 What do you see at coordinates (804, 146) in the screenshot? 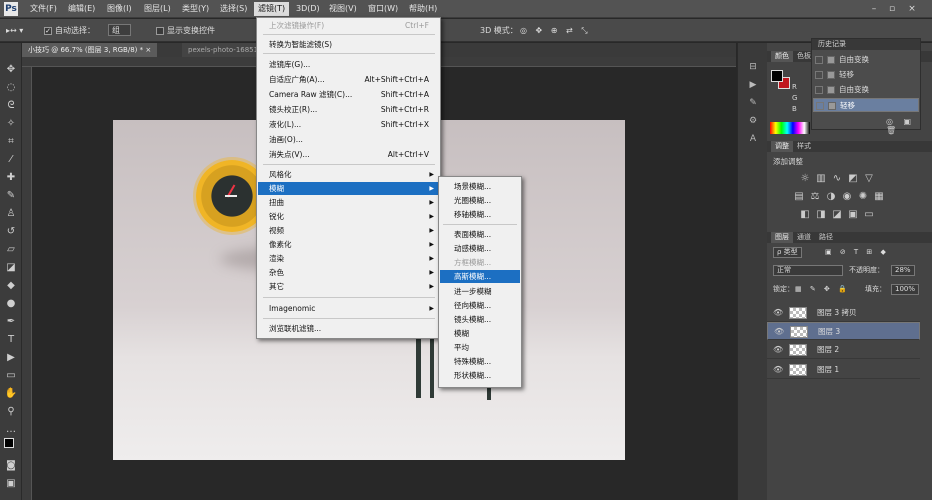
I see `tab-styles: 样式` at bounding box center [804, 146].